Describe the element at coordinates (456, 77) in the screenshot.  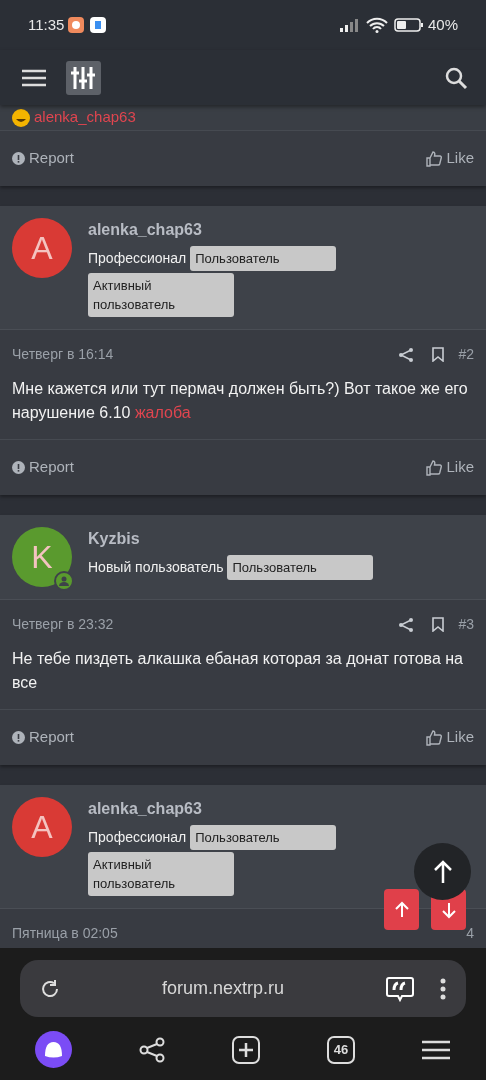
I see `search-icon` at that location.